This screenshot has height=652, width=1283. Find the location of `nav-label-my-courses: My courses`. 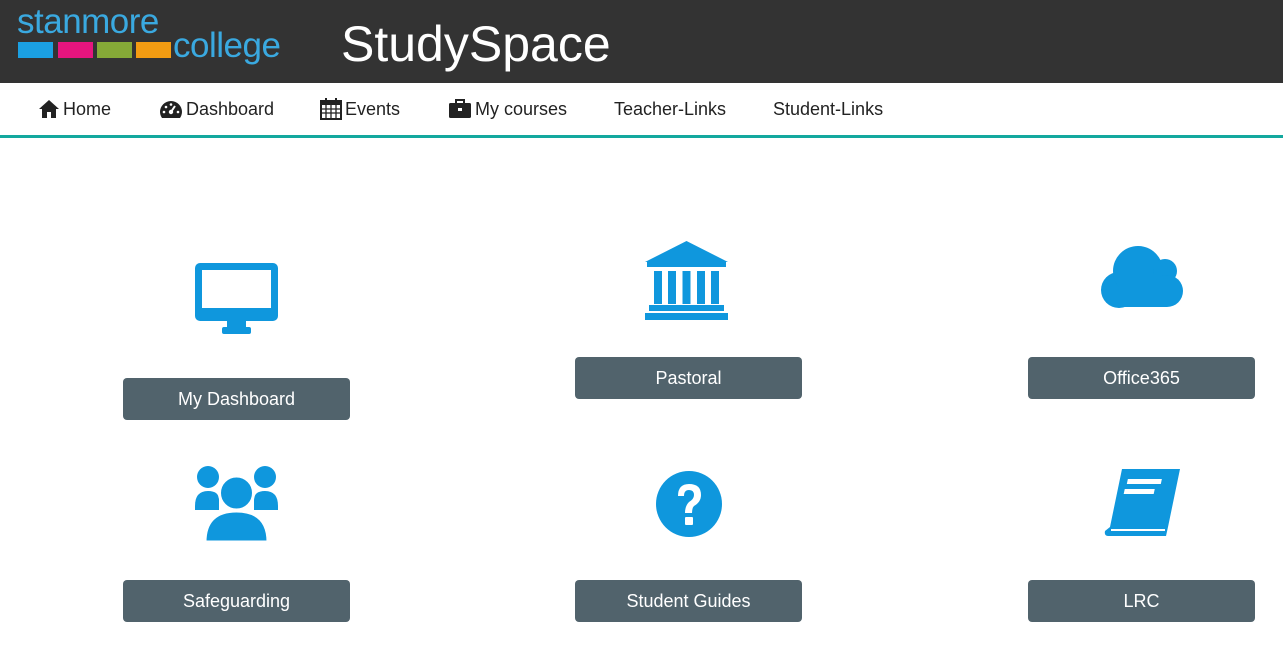

nav-label-my-courses: My courses is located at coordinates (521, 108).